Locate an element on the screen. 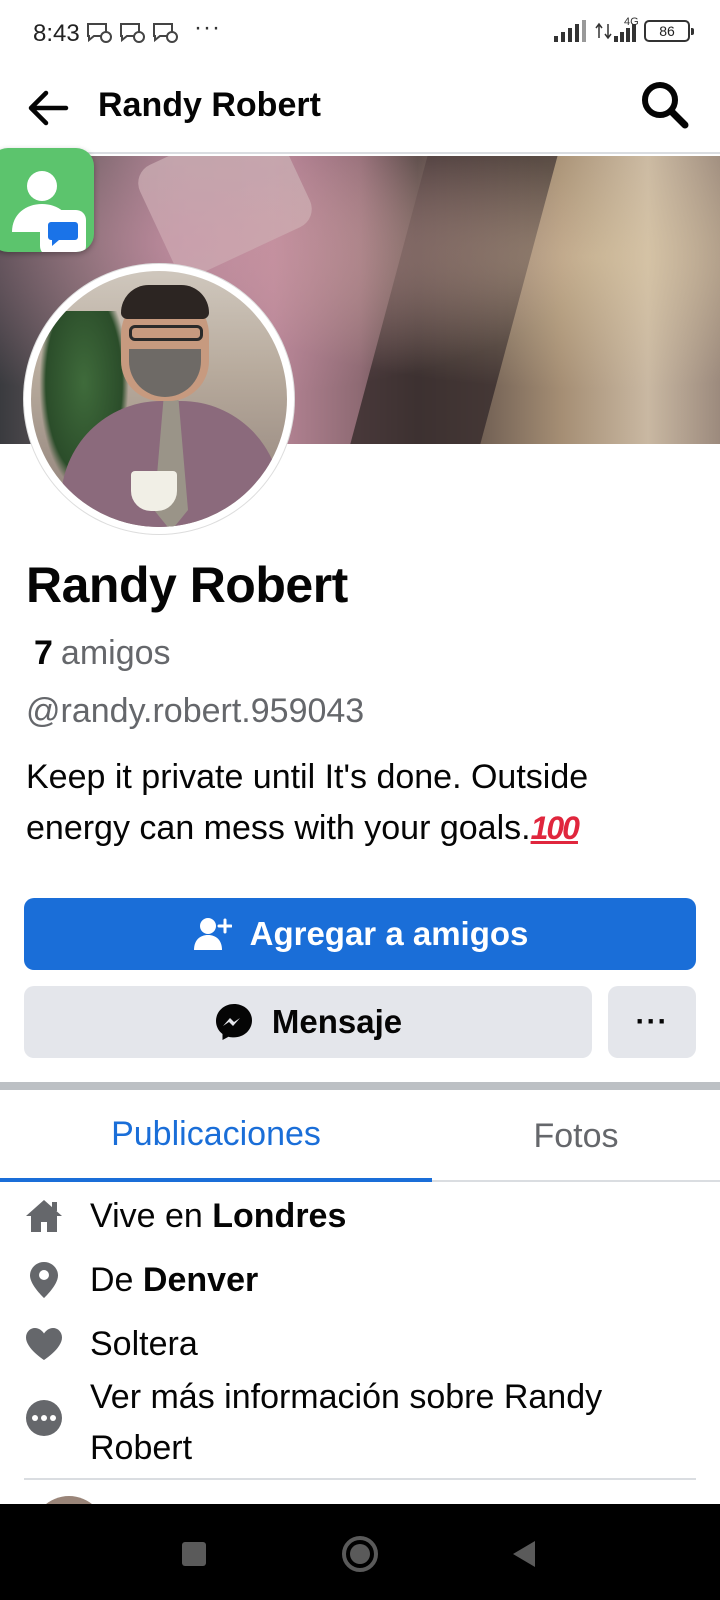 The image size is (720, 1600). square-icon is located at coordinates (194, 1554).